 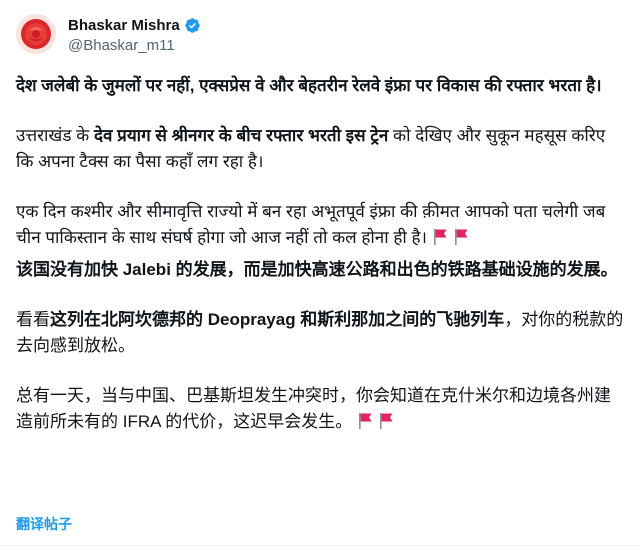 I want to click on avatar-image, so click(x=36, y=34).